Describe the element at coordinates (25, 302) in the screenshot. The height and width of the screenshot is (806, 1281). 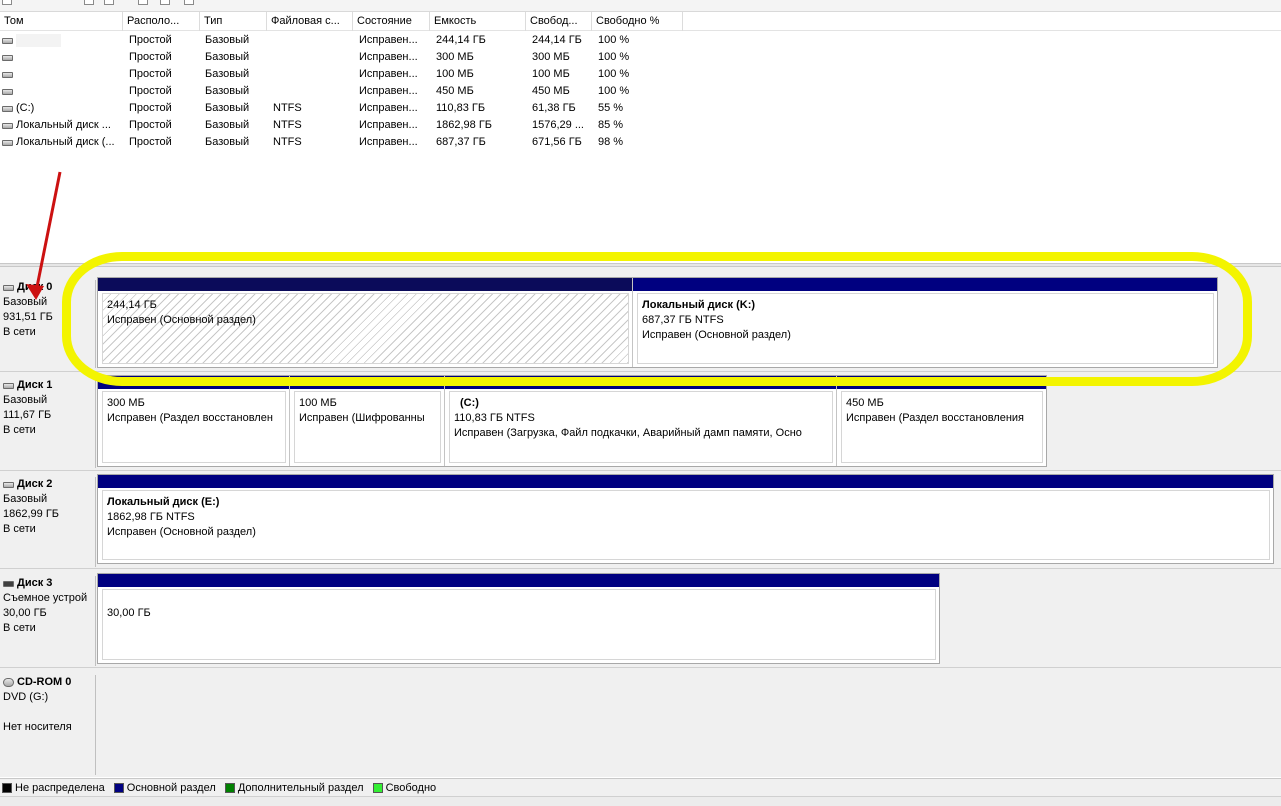
I see `disk-kind: Базовый` at that location.